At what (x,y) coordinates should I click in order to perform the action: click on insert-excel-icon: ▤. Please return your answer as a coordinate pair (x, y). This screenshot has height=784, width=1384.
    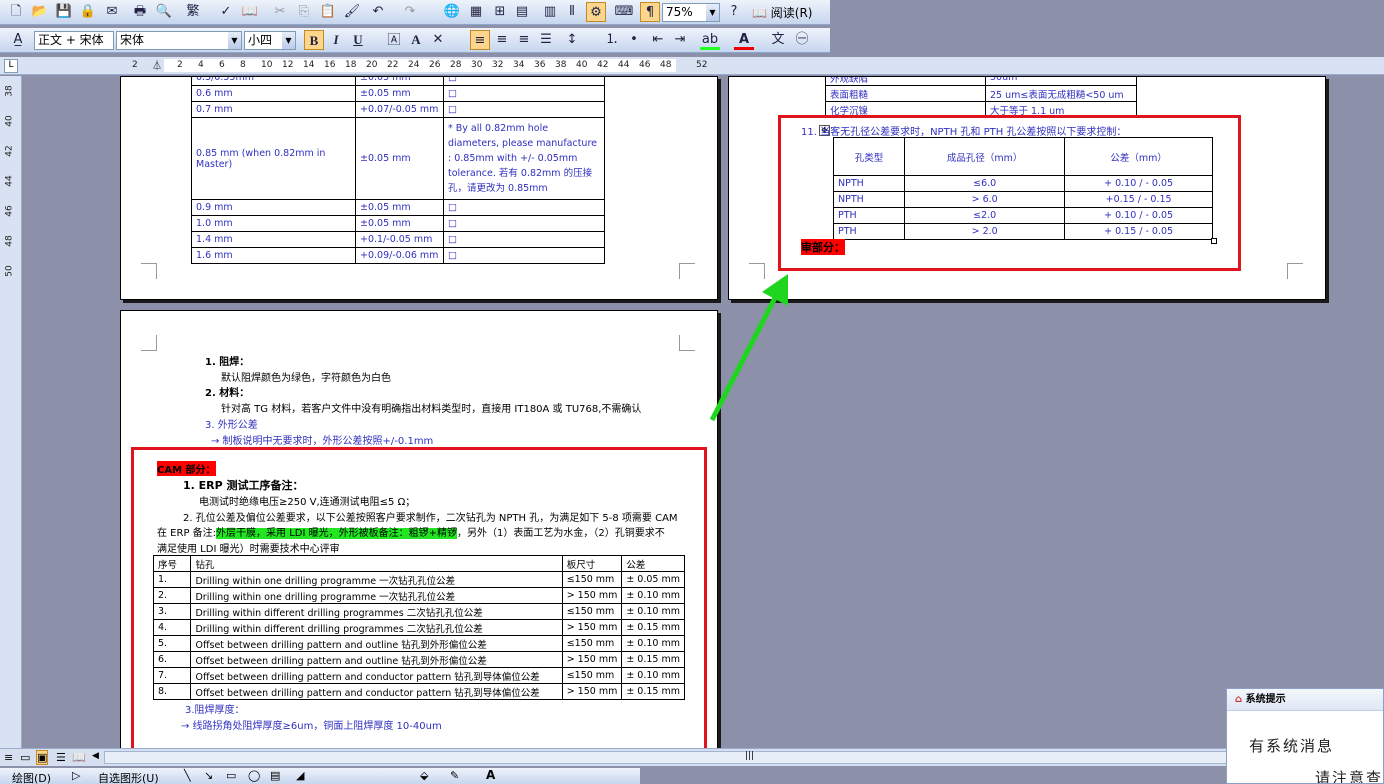
    Looking at the image, I should click on (522, 12).